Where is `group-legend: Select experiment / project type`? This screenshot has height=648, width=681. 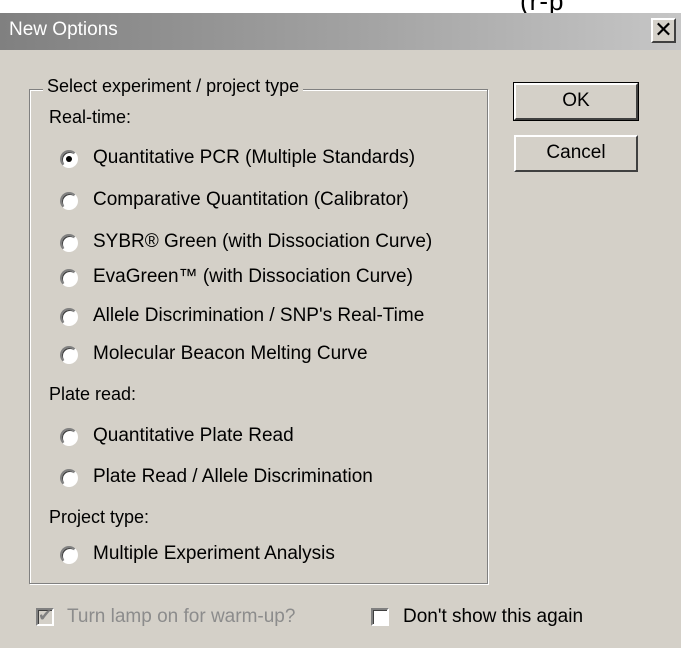
group-legend: Select experiment / project type is located at coordinates (173, 86).